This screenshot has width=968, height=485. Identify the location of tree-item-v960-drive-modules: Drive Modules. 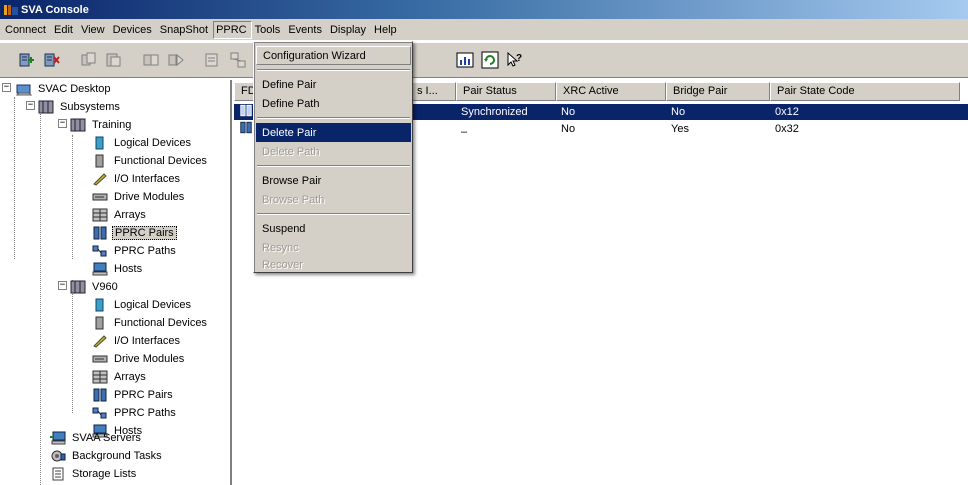
(139, 358).